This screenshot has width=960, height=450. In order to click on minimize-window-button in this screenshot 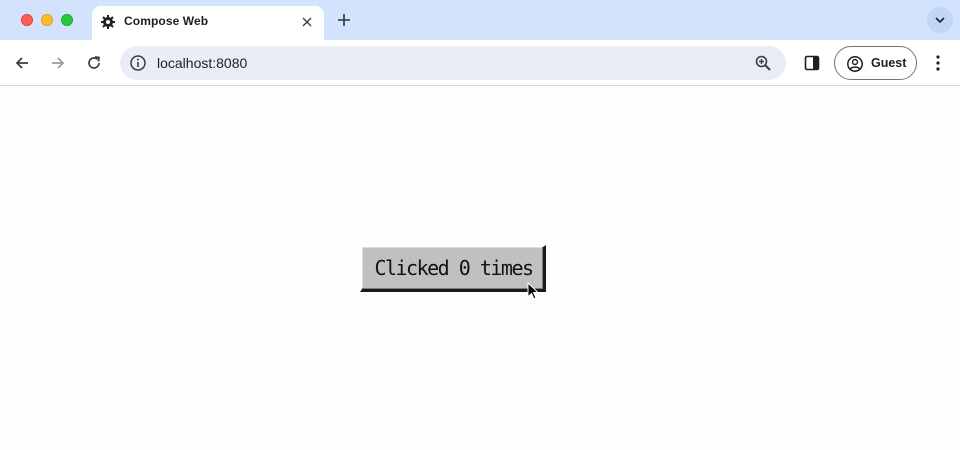, I will do `click(47, 20)`.